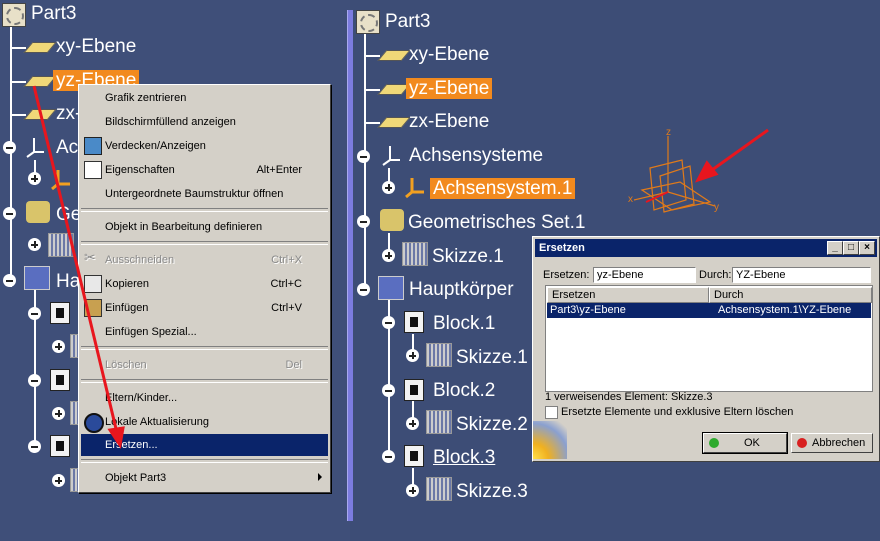 The width and height of the screenshot is (880, 541). What do you see at coordinates (802, 443) in the screenshot?
I see `cancel-icon` at bounding box center [802, 443].